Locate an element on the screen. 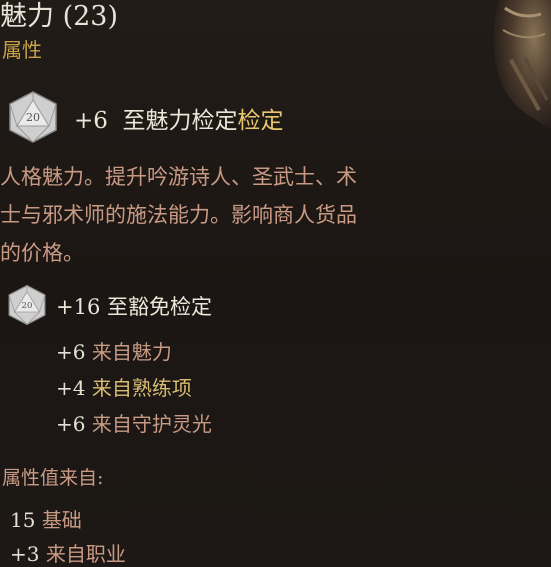 The image size is (551, 567). check-keyword: 检定 is located at coordinates (260, 121).